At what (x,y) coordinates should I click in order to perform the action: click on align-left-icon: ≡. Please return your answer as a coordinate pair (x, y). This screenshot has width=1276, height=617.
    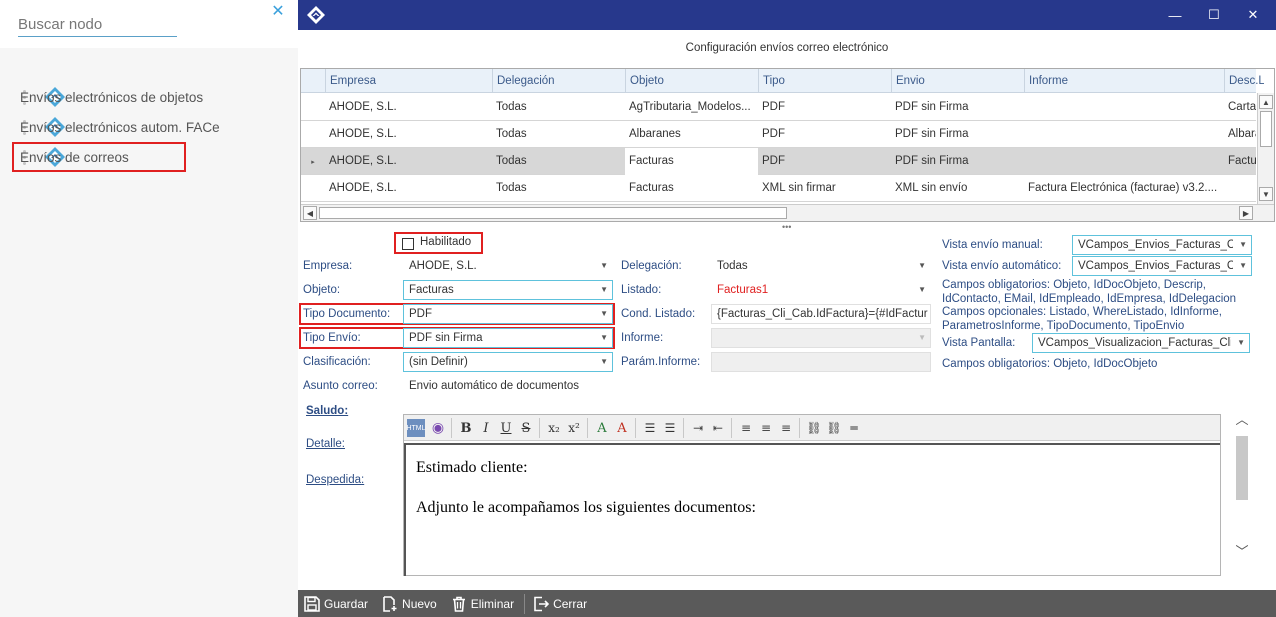
    Looking at the image, I should click on (746, 428).